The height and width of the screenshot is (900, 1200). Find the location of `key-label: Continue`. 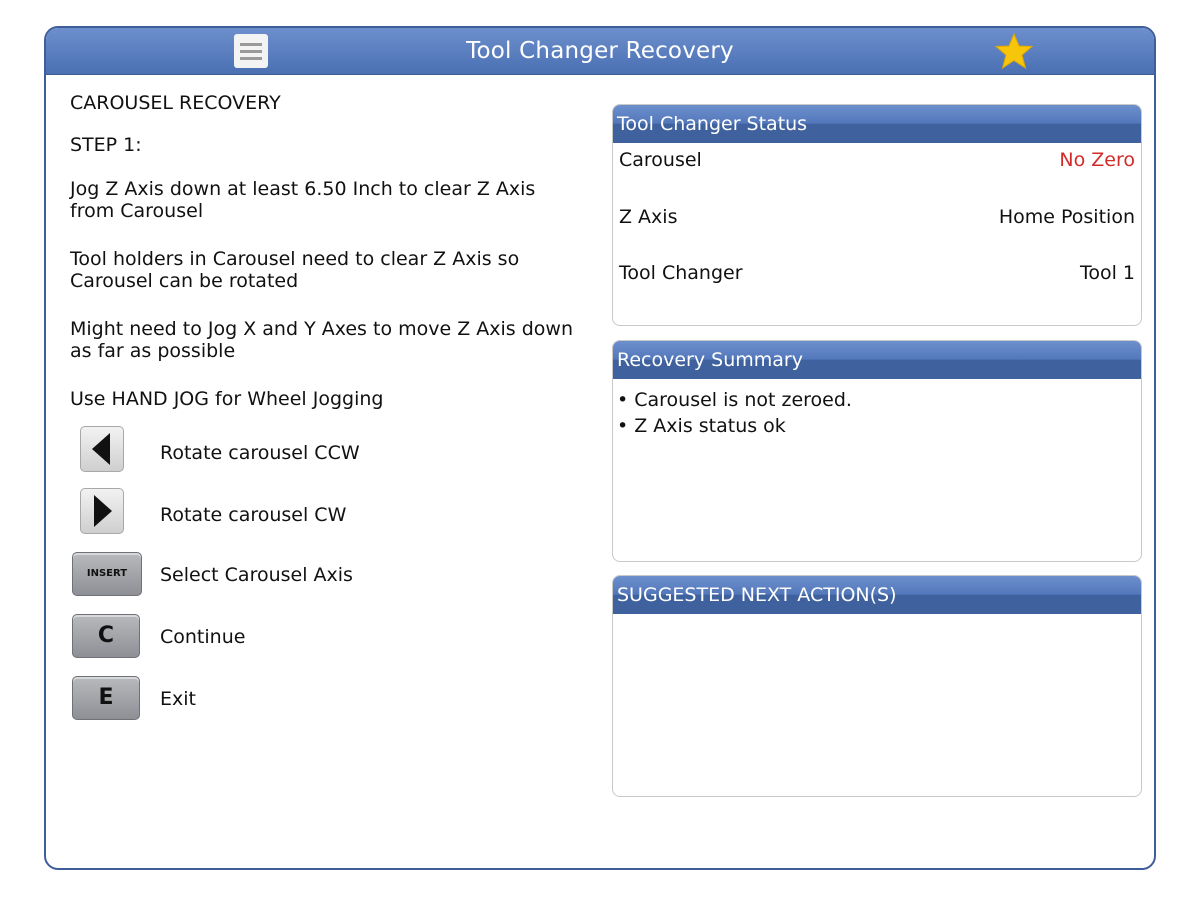

key-label: Continue is located at coordinates (203, 637).